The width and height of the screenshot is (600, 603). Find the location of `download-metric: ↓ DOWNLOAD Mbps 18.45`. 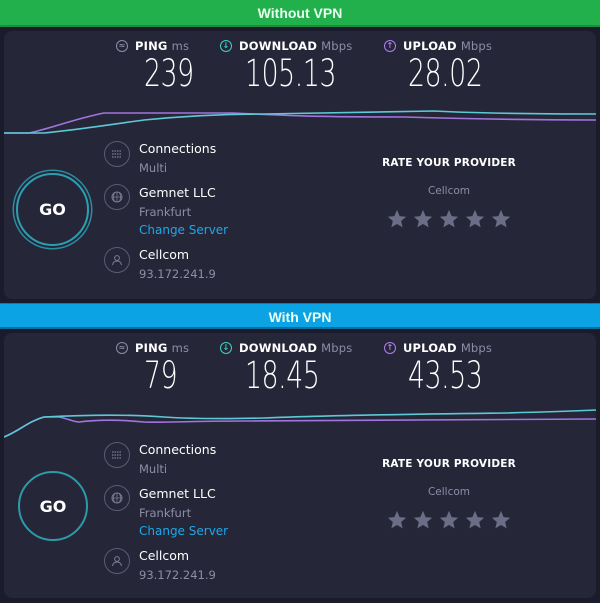

download-metric: ↓ DOWNLOAD Mbps 18.45 is located at coordinates (286, 368).